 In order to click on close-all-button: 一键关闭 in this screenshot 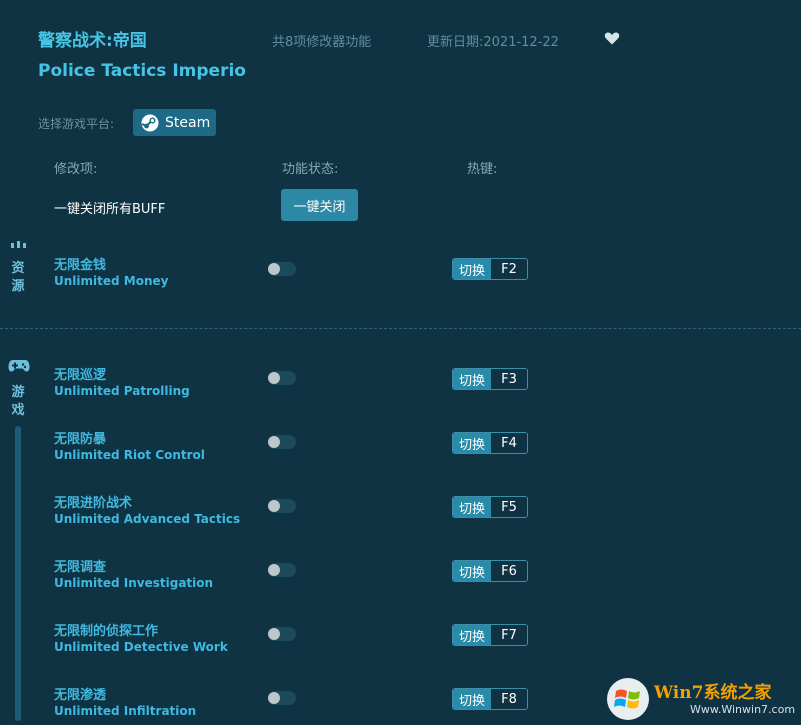, I will do `click(319, 205)`.